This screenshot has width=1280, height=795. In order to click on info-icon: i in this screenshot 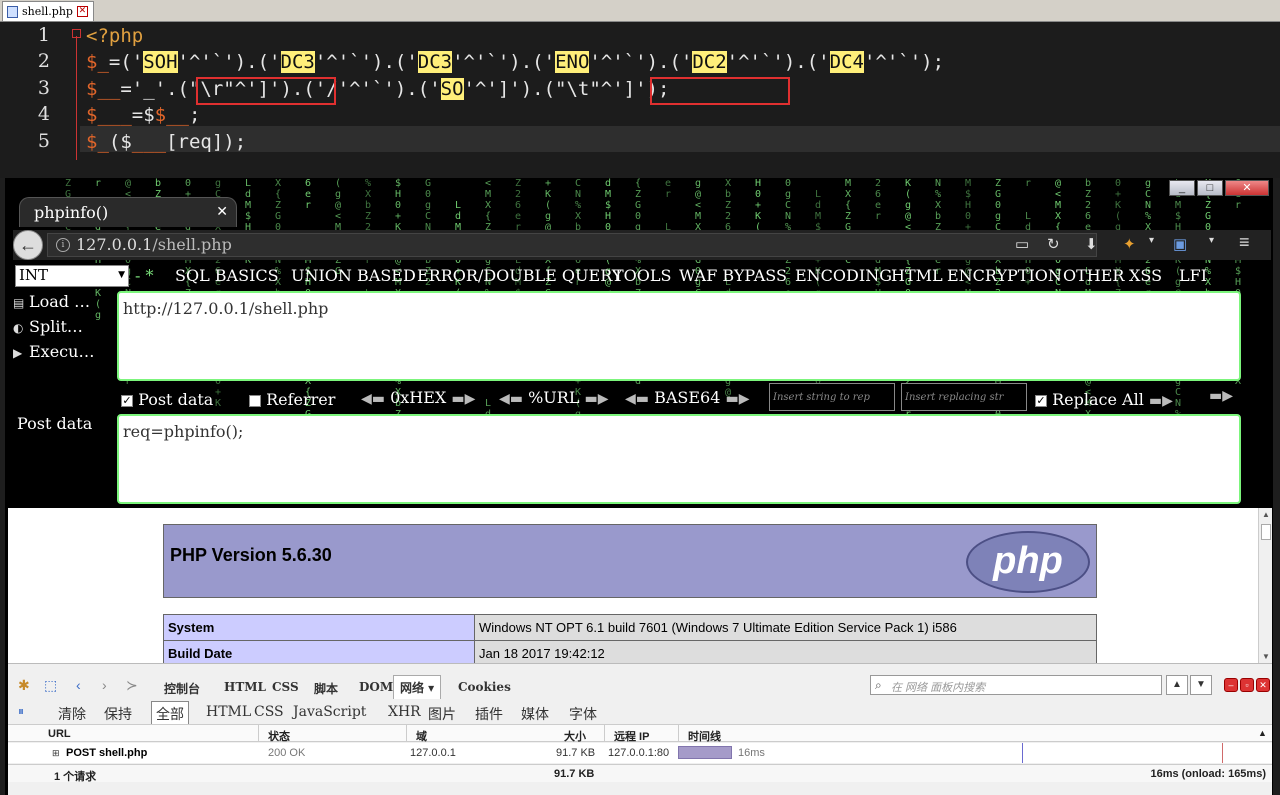, I will do `click(63, 245)`.